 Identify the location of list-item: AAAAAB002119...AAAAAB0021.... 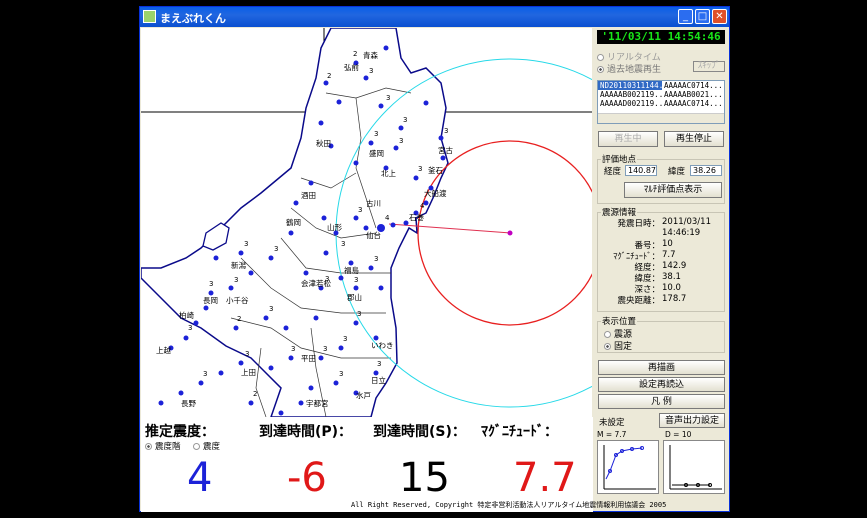
(661, 94).